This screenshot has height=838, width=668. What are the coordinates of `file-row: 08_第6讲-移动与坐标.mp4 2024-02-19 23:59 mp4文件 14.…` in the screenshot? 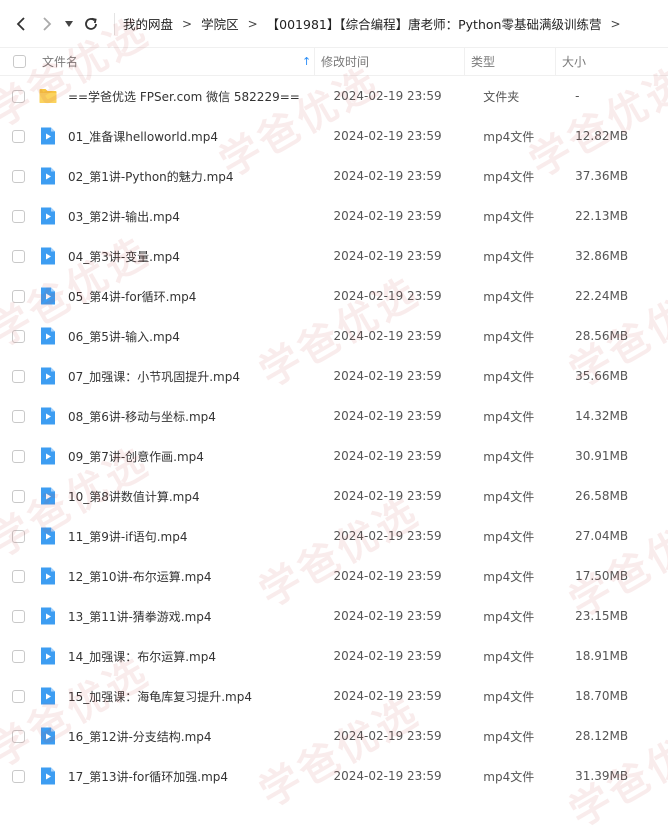 It's located at (334, 416).